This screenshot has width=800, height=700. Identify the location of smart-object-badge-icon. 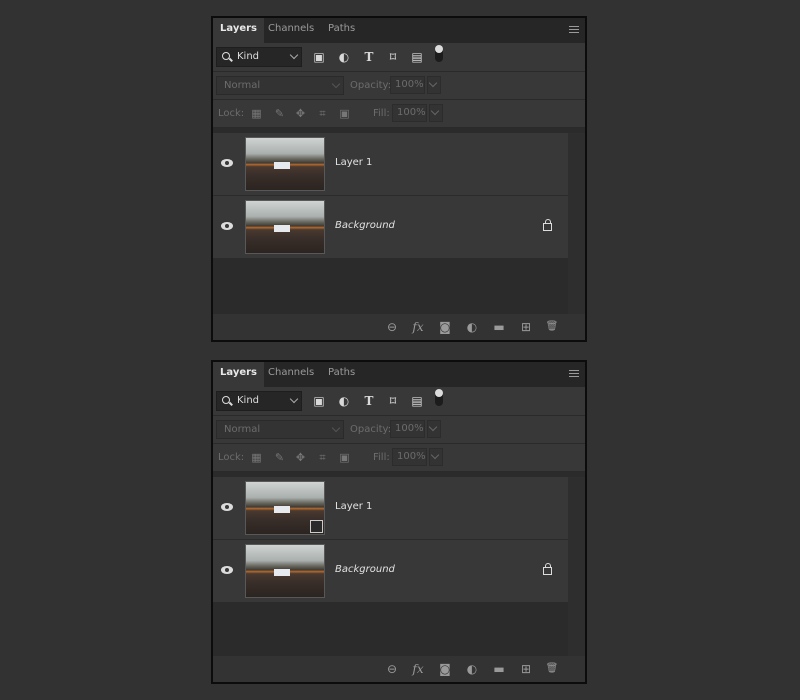
(316, 526).